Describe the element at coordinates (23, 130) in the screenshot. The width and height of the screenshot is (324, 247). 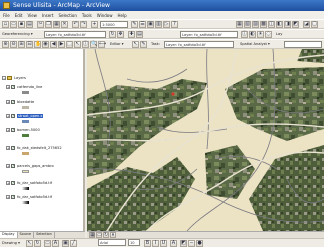
I see `toc-layer-4: + ✓ bomen.5000` at that location.